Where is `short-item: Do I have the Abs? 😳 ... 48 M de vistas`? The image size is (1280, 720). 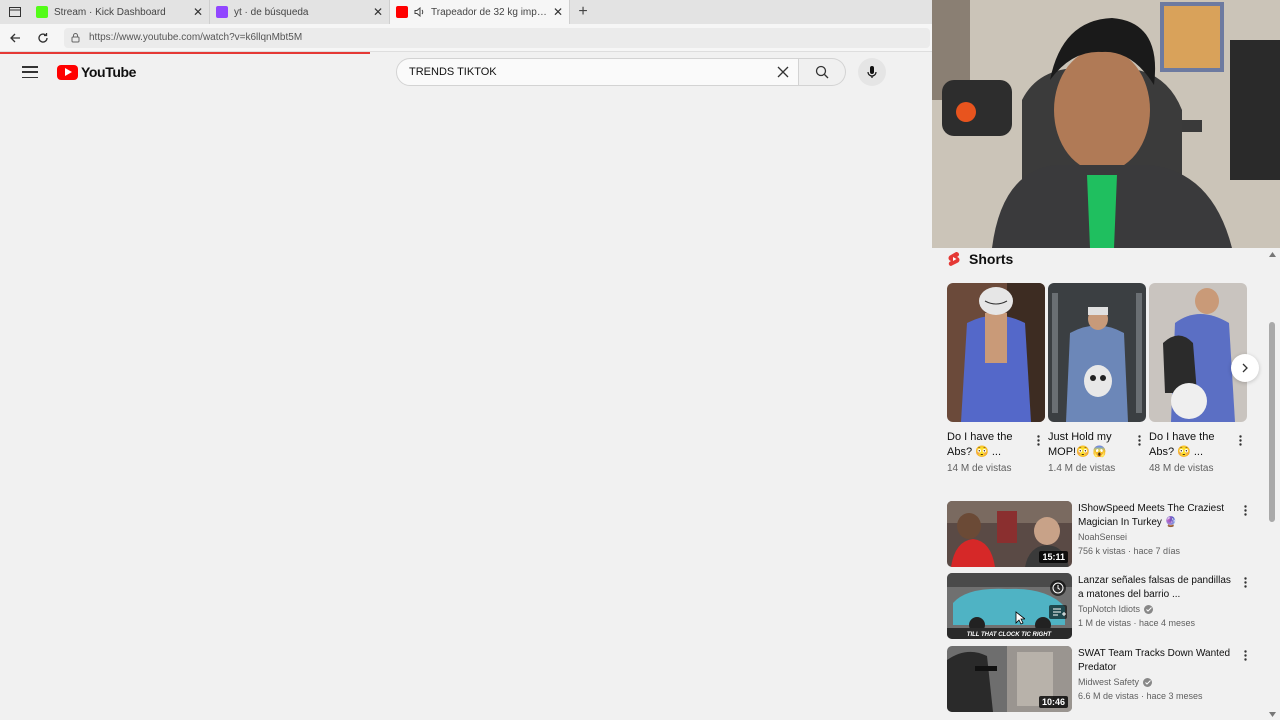
short-item: Do I have the Abs? 😳 ... 48 M de vistas is located at coordinates (1198, 378).